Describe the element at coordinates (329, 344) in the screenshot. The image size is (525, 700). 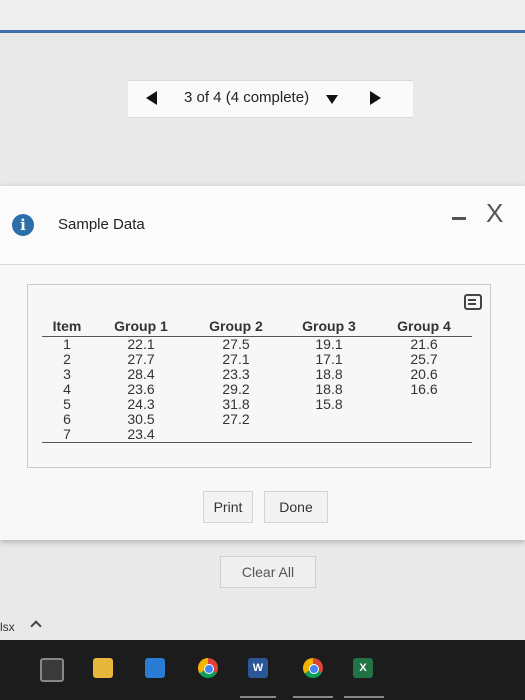
I see `table-cell: 19.1` at that location.